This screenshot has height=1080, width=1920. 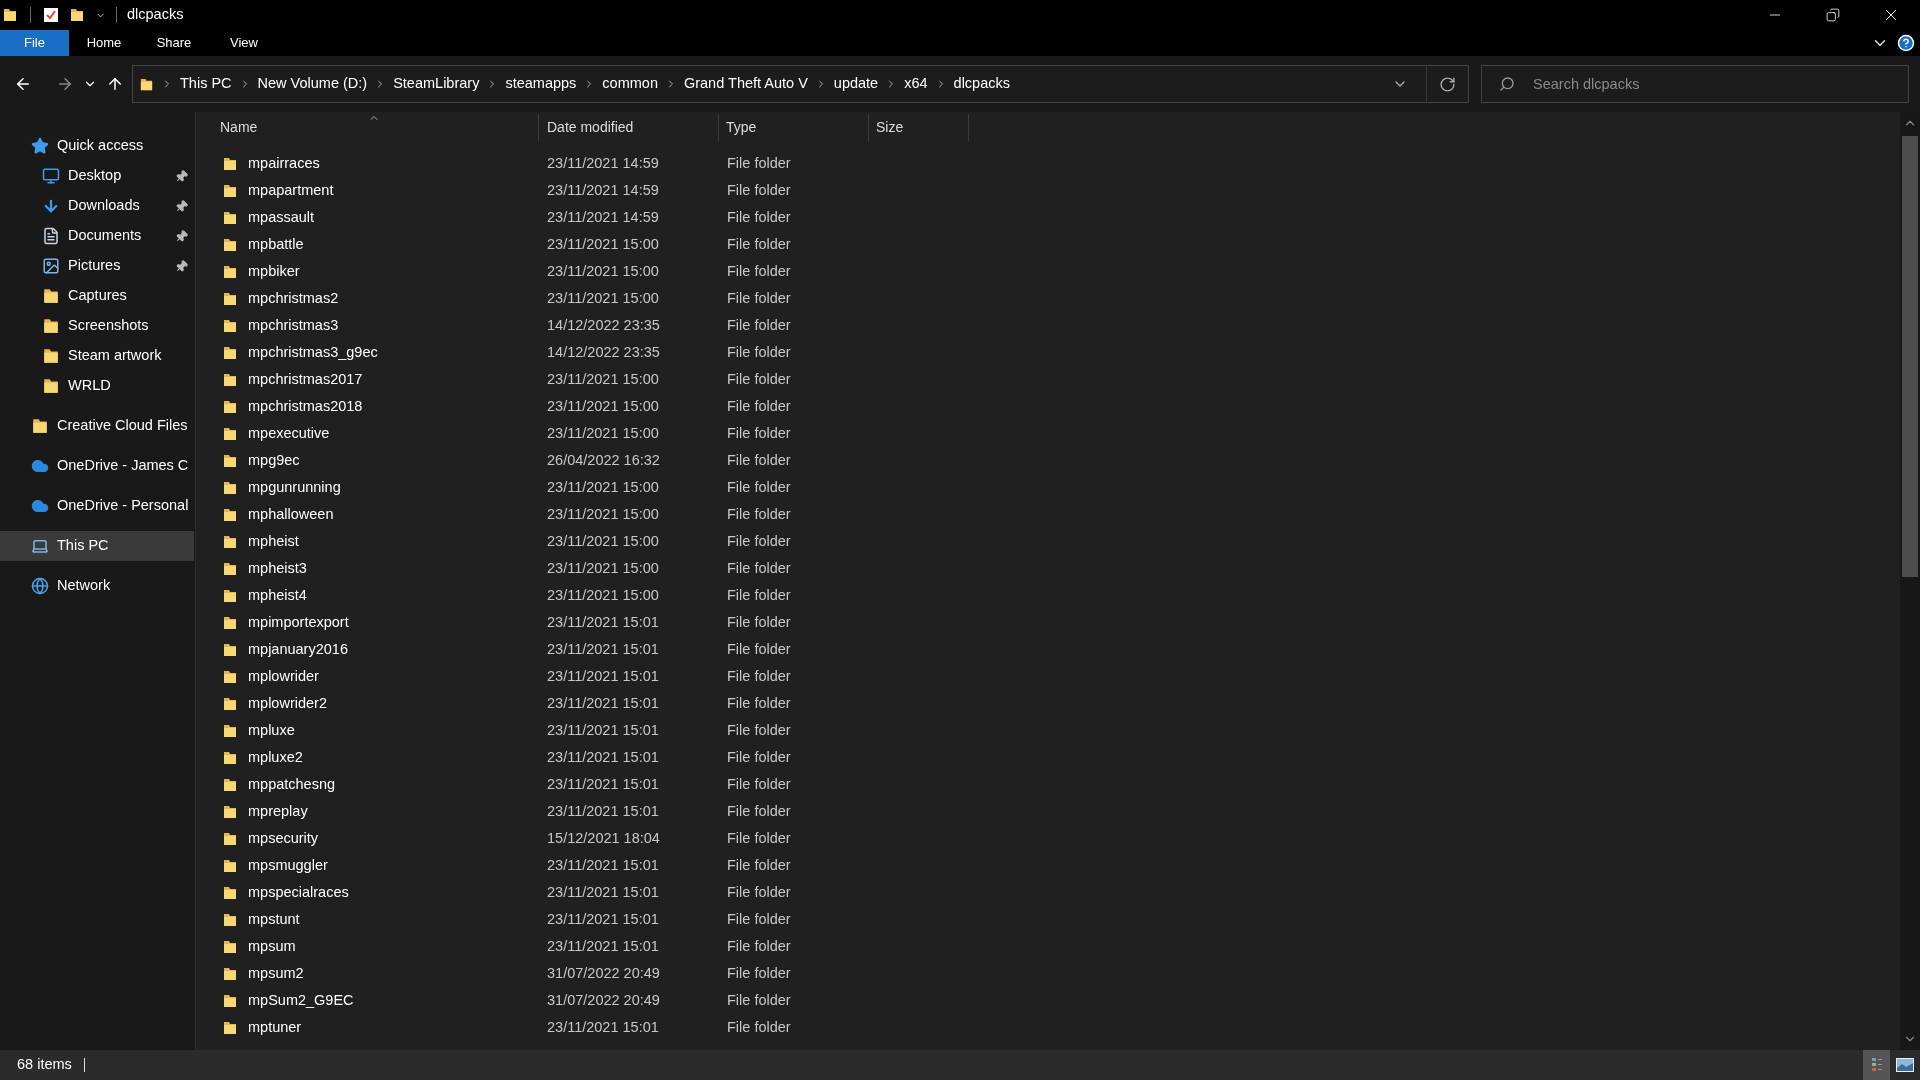 I want to click on sidebar-item: This PC, so click(x=97, y=546).